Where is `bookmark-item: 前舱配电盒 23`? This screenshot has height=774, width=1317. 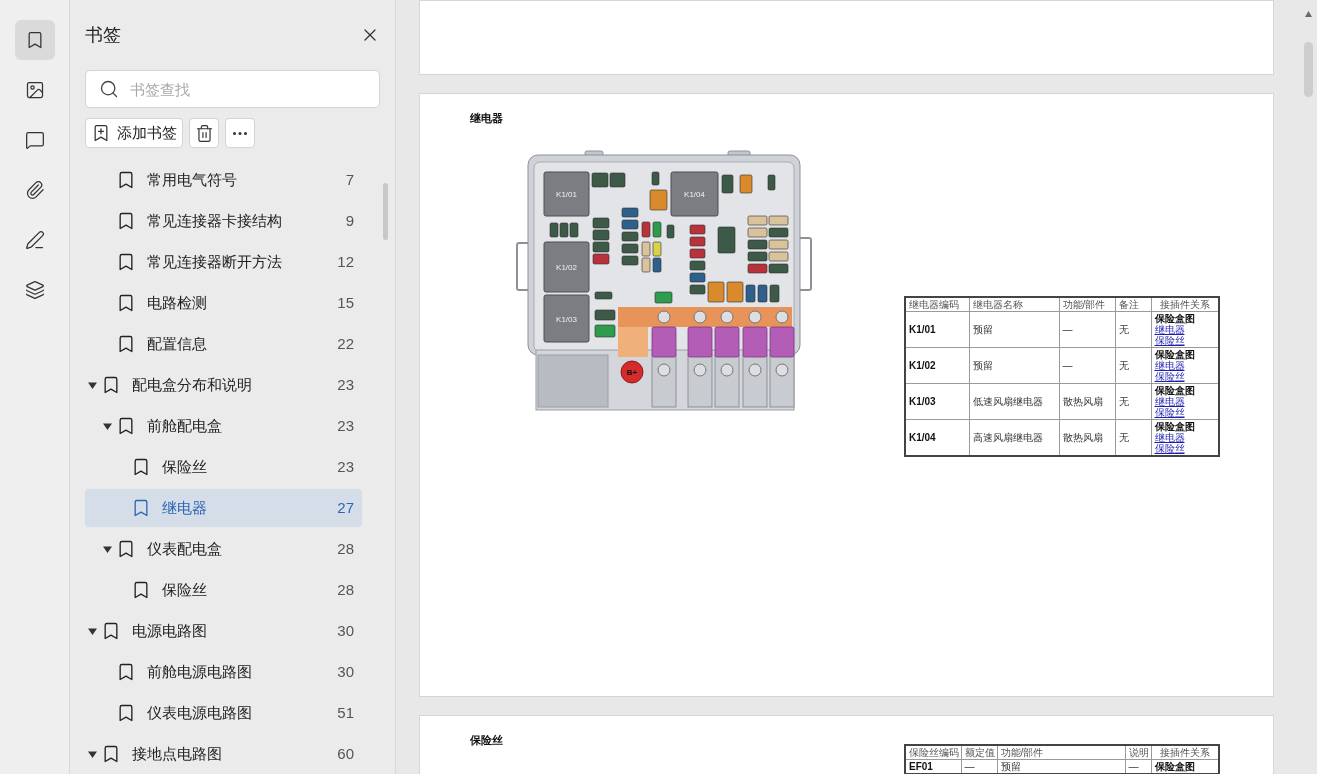 bookmark-item: 前舱配电盒 23 is located at coordinates (223, 426).